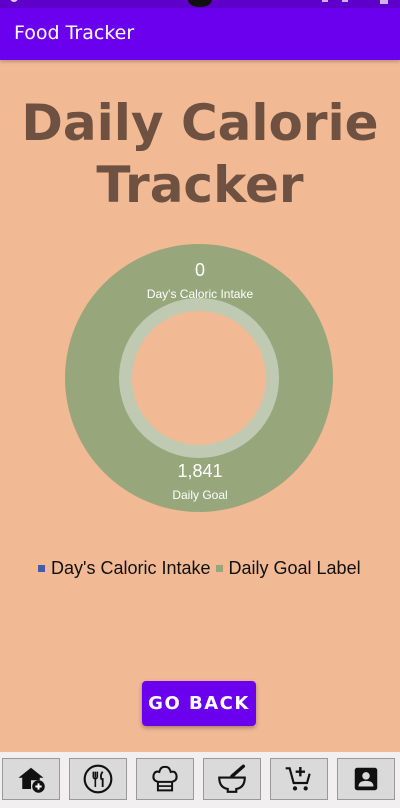 The image size is (400, 808). I want to click on goal-value: 1,841, so click(200, 471).